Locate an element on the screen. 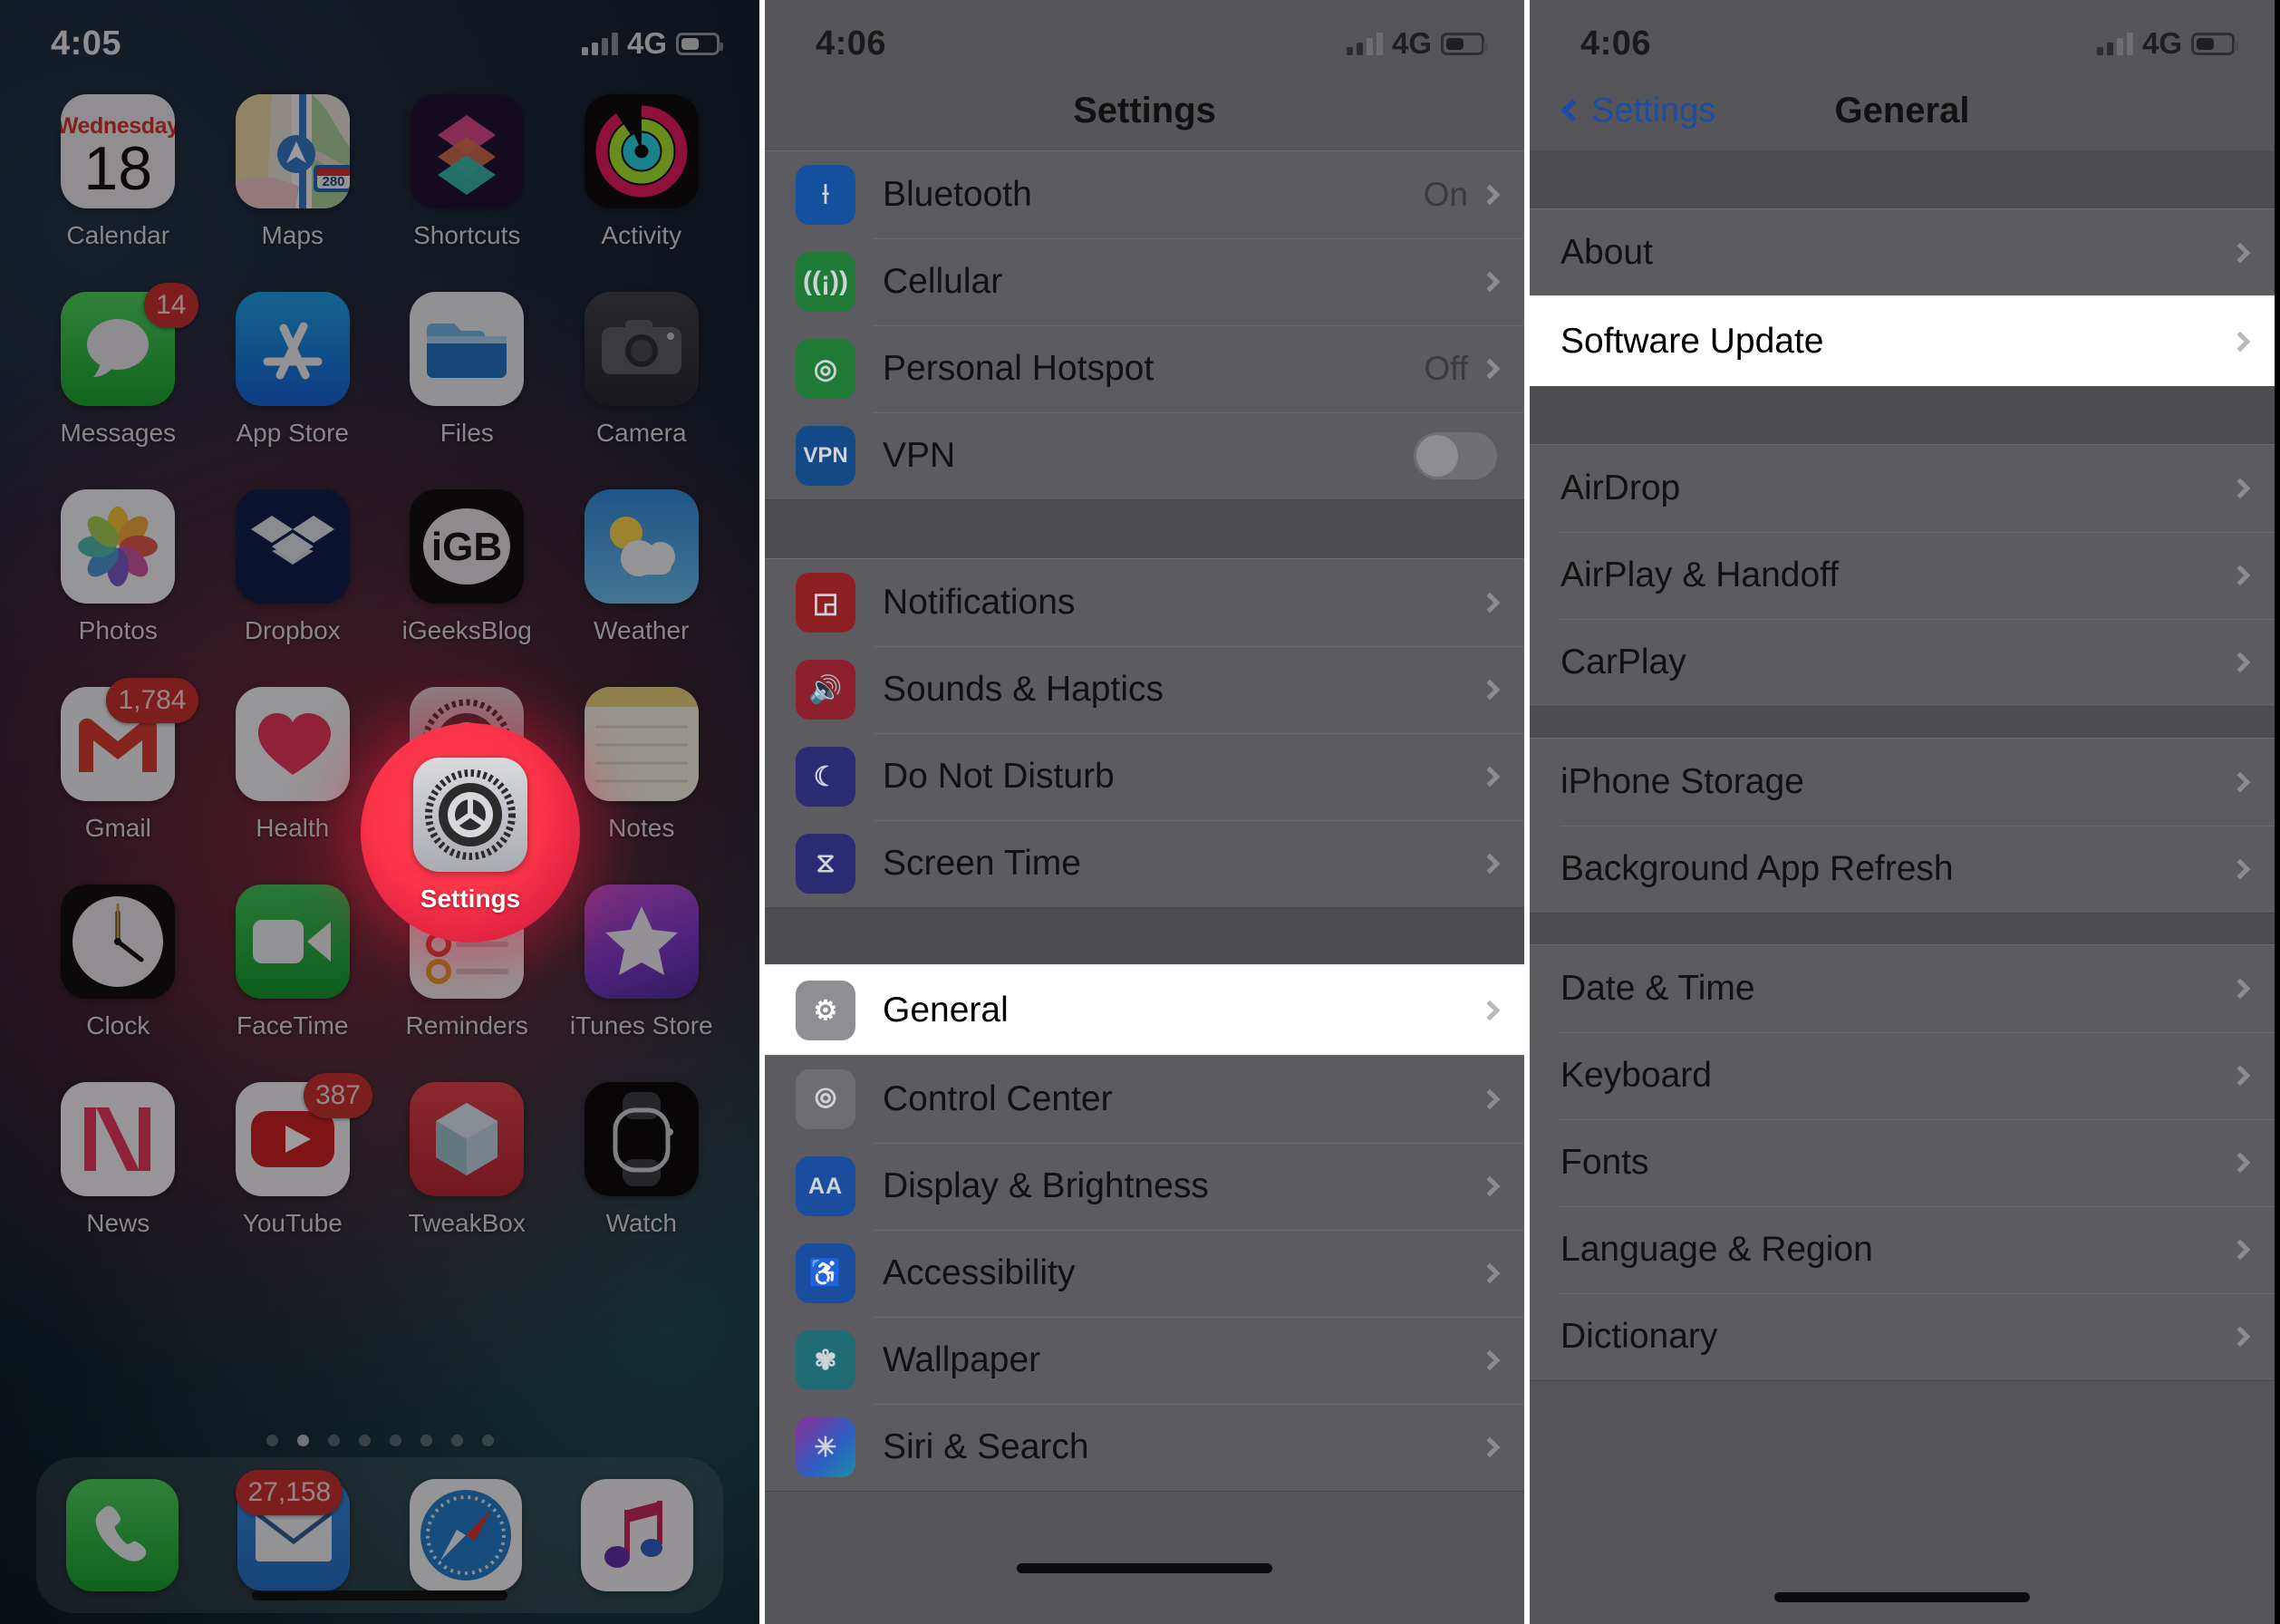 The height and width of the screenshot is (1624, 2280). general-row-airplay-handoff: AirPlay & Handoff is located at coordinates (1903, 575).